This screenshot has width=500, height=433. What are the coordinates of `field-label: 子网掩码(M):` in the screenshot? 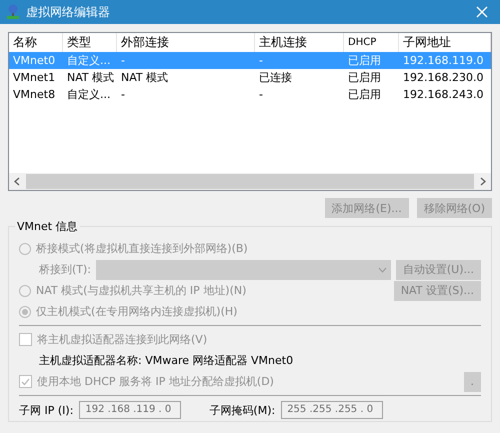 It's located at (242, 410).